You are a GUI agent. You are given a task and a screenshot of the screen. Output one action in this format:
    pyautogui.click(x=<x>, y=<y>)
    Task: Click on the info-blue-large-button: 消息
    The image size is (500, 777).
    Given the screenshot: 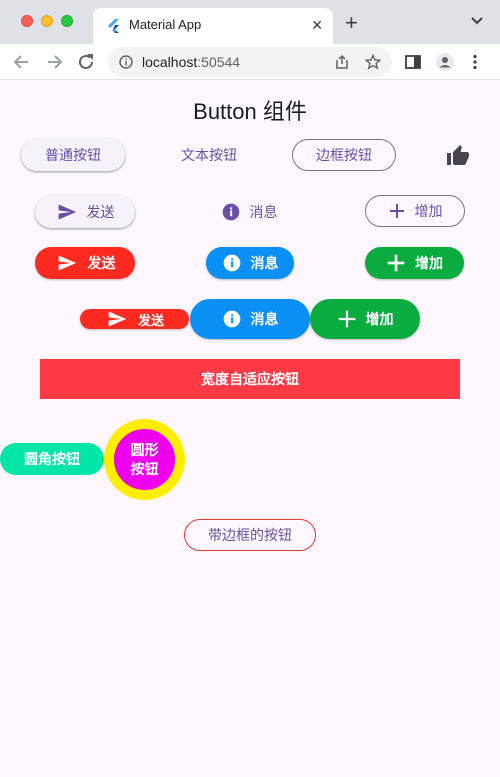 What is the action you would take?
    pyautogui.click(x=250, y=319)
    